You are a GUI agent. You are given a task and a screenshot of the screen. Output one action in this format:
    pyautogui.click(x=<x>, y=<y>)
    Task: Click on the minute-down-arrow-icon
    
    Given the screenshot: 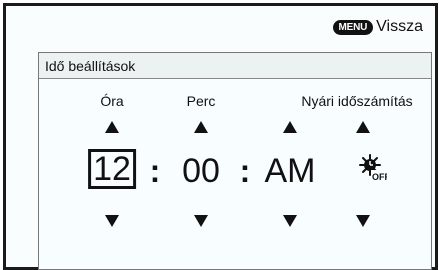 What is the action you would take?
    pyautogui.click(x=201, y=221)
    